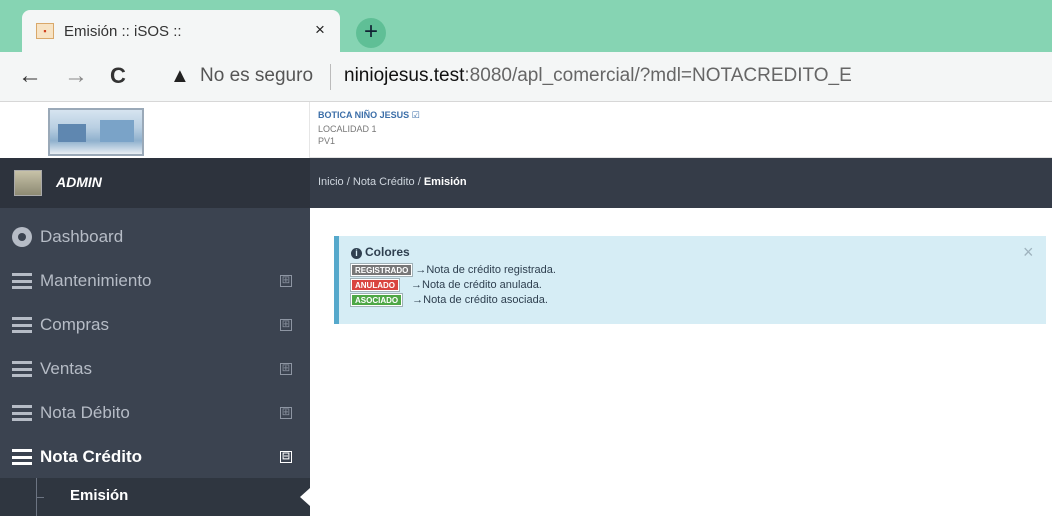  Describe the element at coordinates (327, 141) in the screenshot. I see `point-of-sale-label: PV1` at that location.